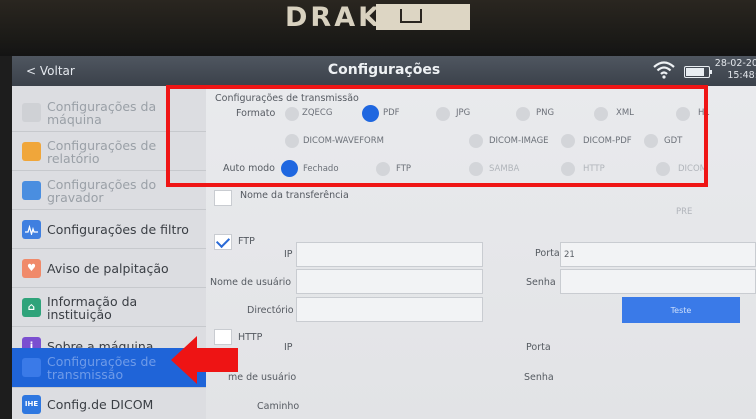 The image size is (756, 419). Describe the element at coordinates (547, 253) in the screenshot. I see `ftp-port-label: Porta` at that location.